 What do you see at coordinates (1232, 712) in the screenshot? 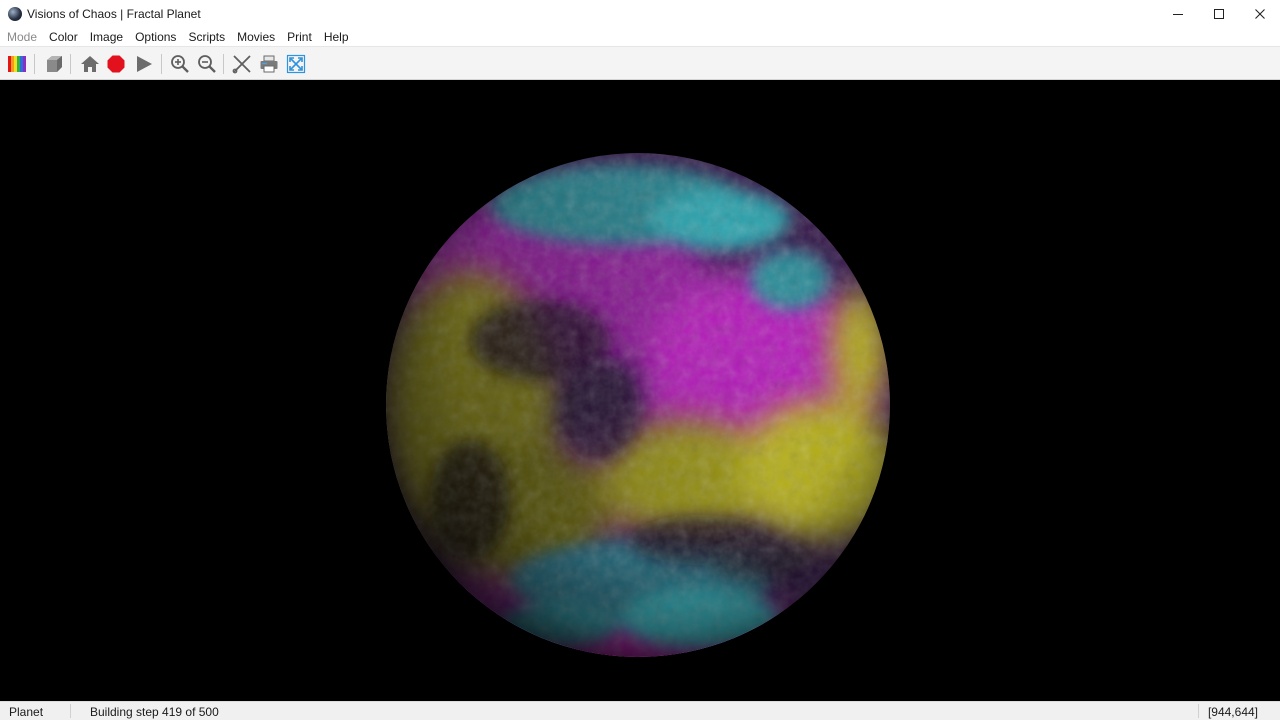
I see `status-coordinates: [944,644]` at bounding box center [1232, 712].